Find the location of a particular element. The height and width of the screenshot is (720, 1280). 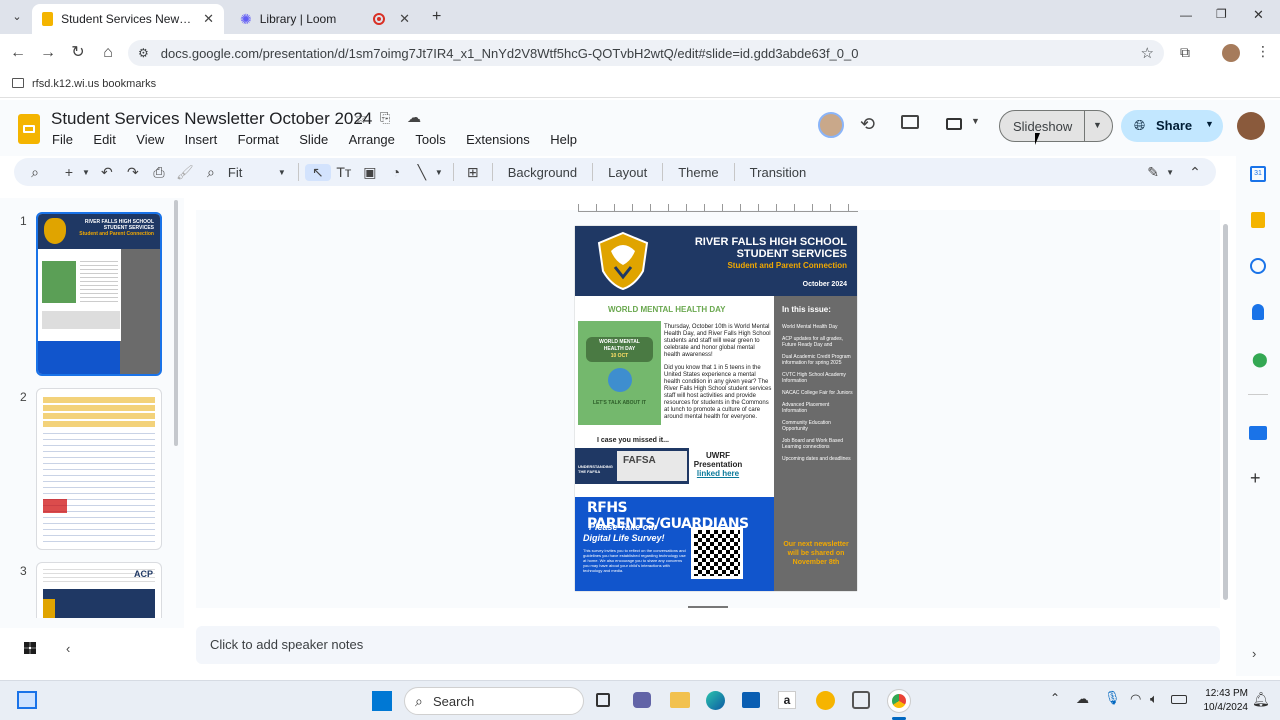

chrome-icon is located at coordinates (899, 701).